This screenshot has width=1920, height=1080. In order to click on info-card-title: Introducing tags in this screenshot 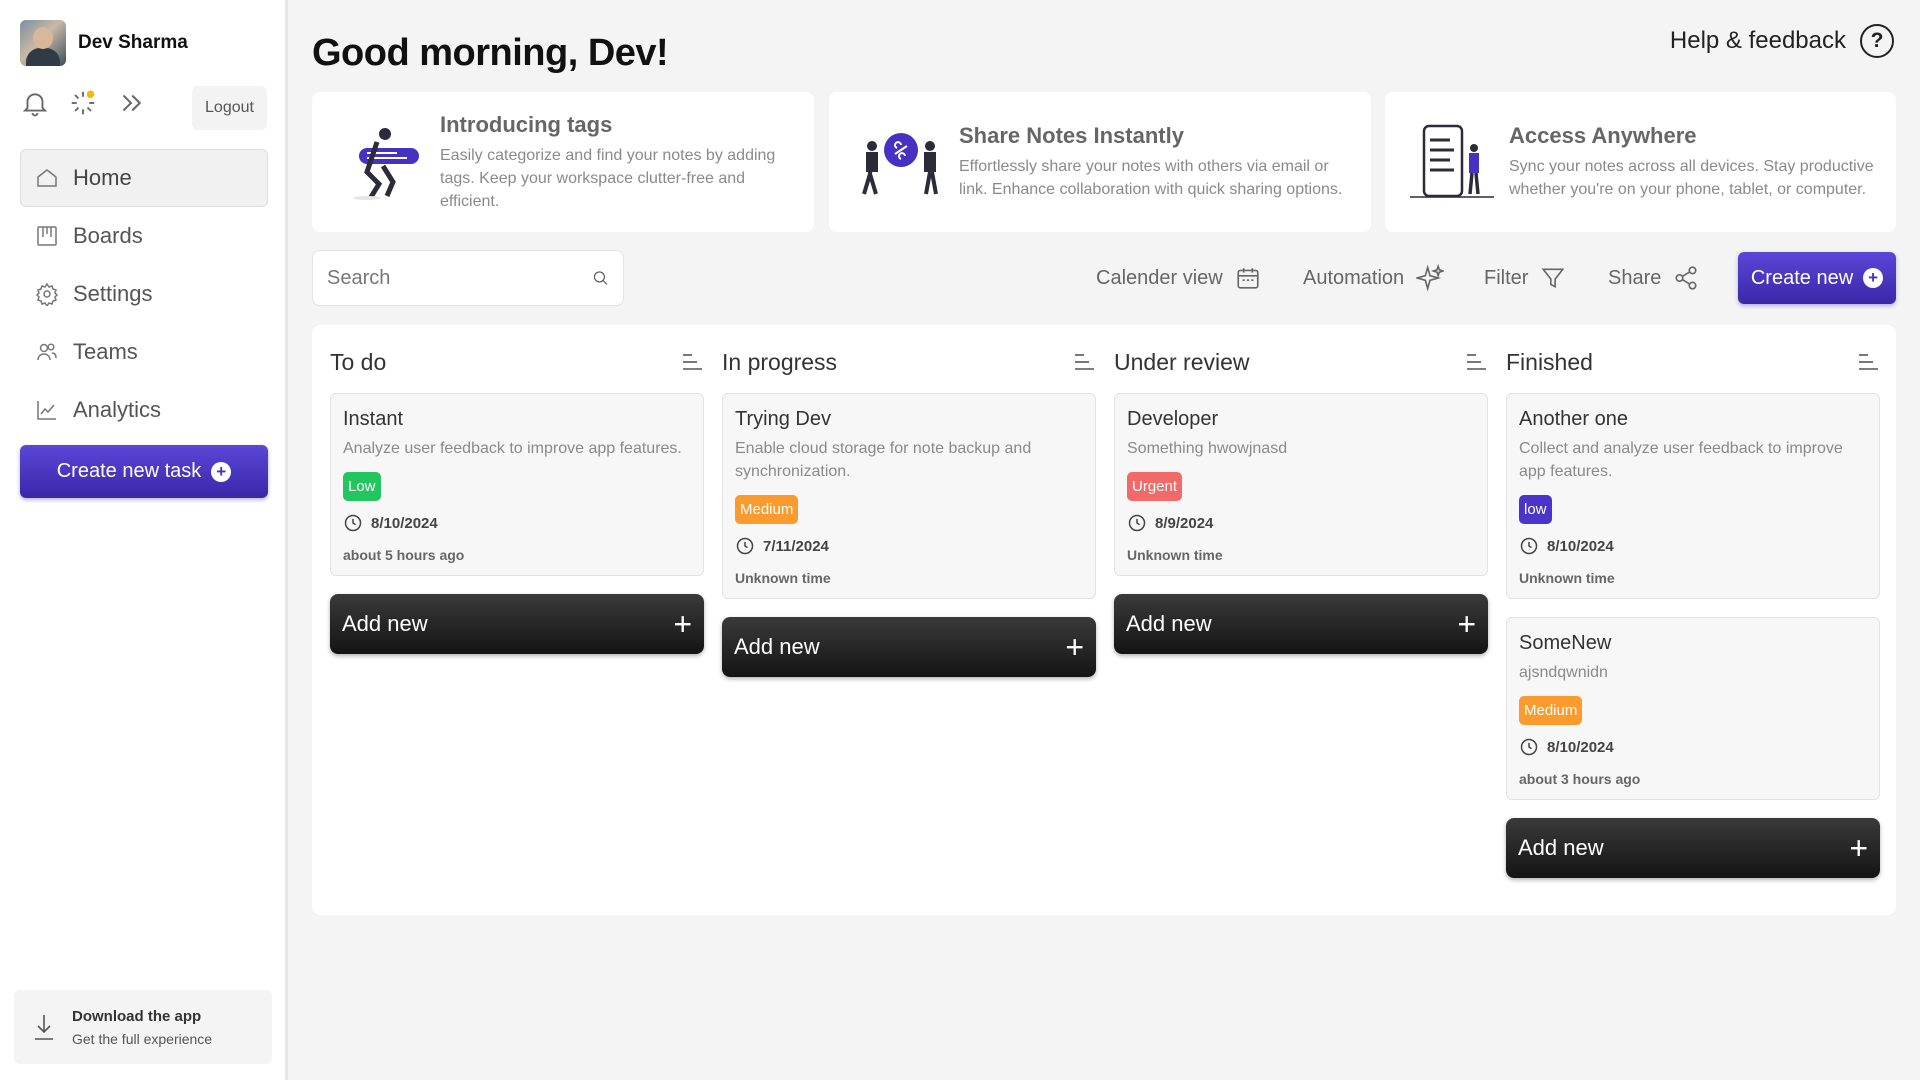, I will do `click(526, 124)`.